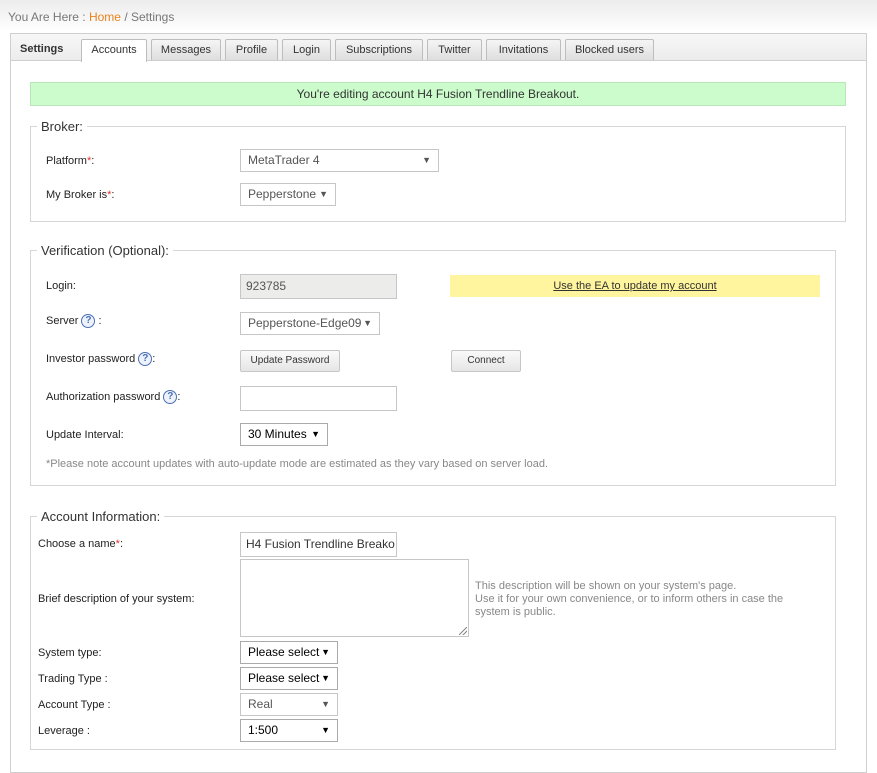 This screenshot has width=877, height=773. I want to click on tab-accounts: Accounts, so click(114, 50).